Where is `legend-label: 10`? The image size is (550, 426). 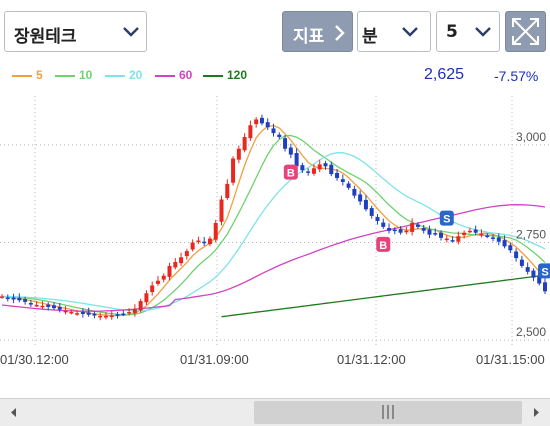 legend-label: 10 is located at coordinates (86, 75).